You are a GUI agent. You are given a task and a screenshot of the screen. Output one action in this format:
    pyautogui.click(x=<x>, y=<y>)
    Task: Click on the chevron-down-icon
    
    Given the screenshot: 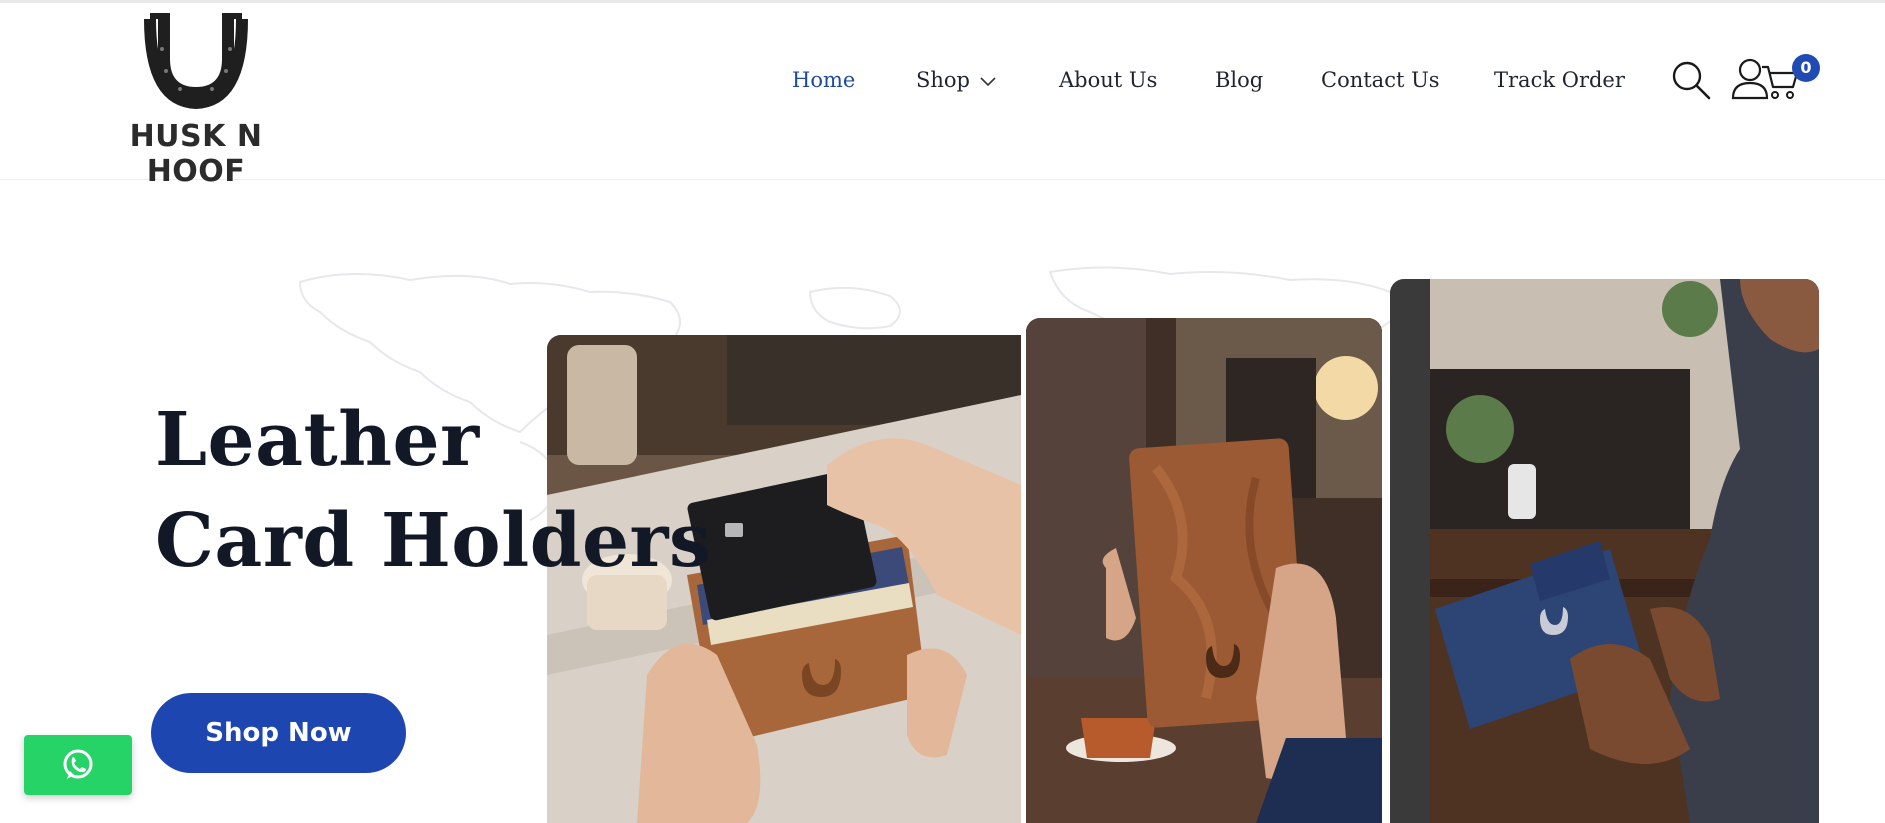 What is the action you would take?
    pyautogui.click(x=988, y=81)
    